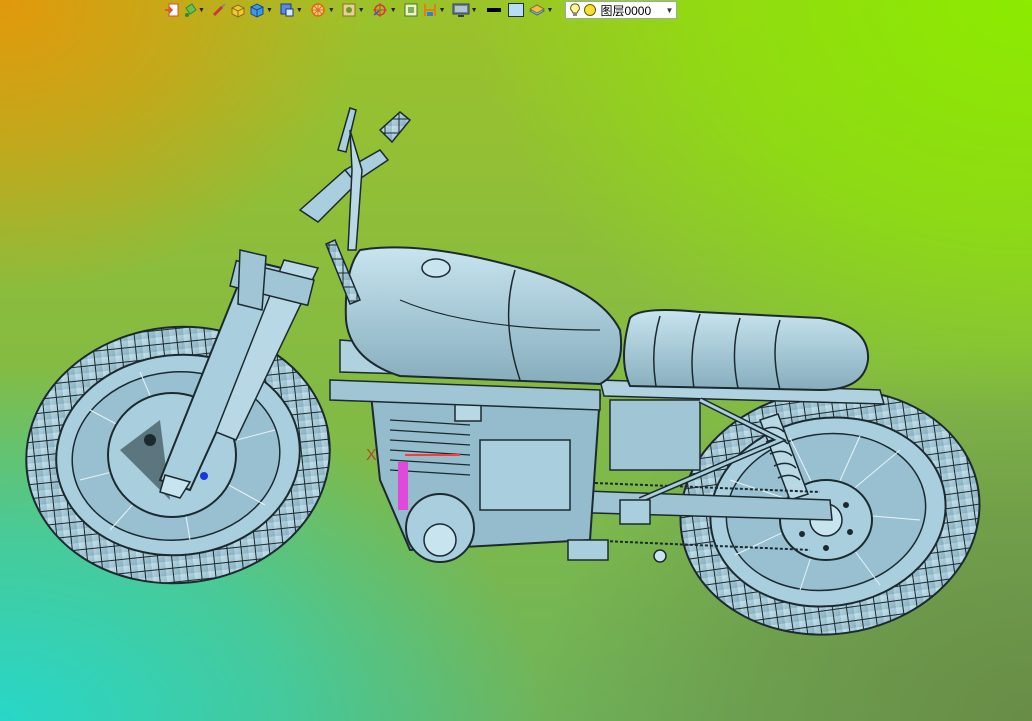 This screenshot has height=721, width=1032. I want to click on wheel-button: ▼, so click(323, 10).